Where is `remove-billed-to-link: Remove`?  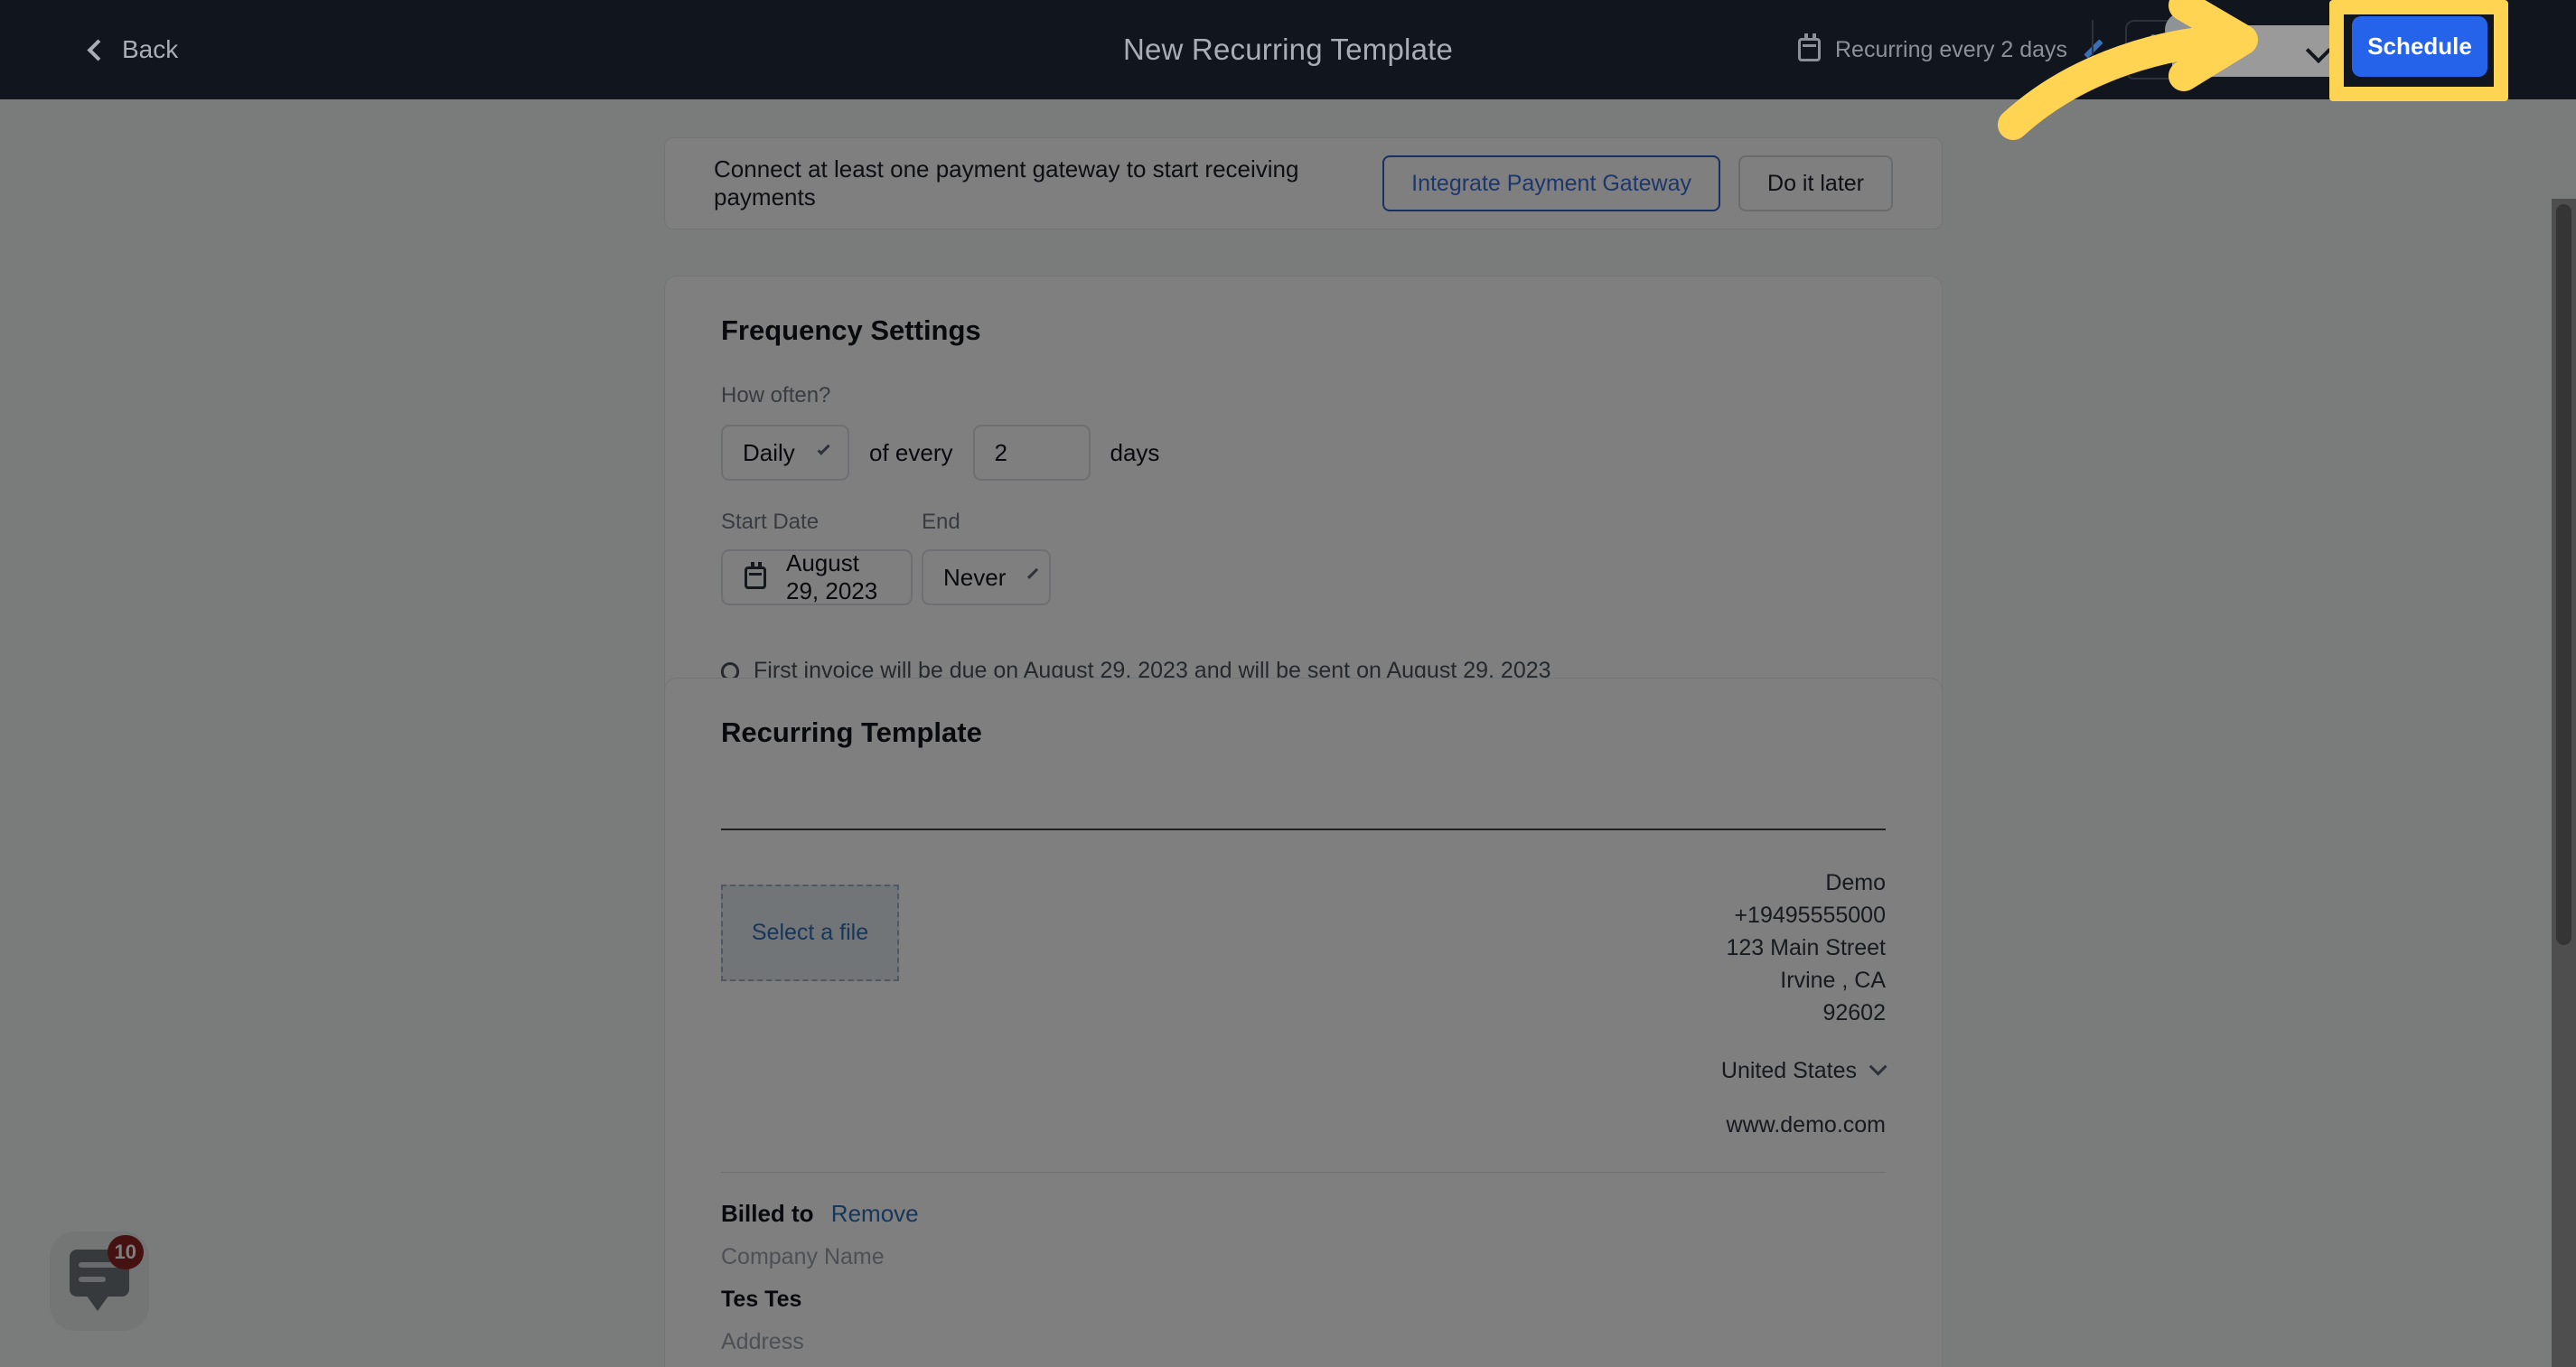
remove-billed-to-link: Remove is located at coordinates (875, 1213).